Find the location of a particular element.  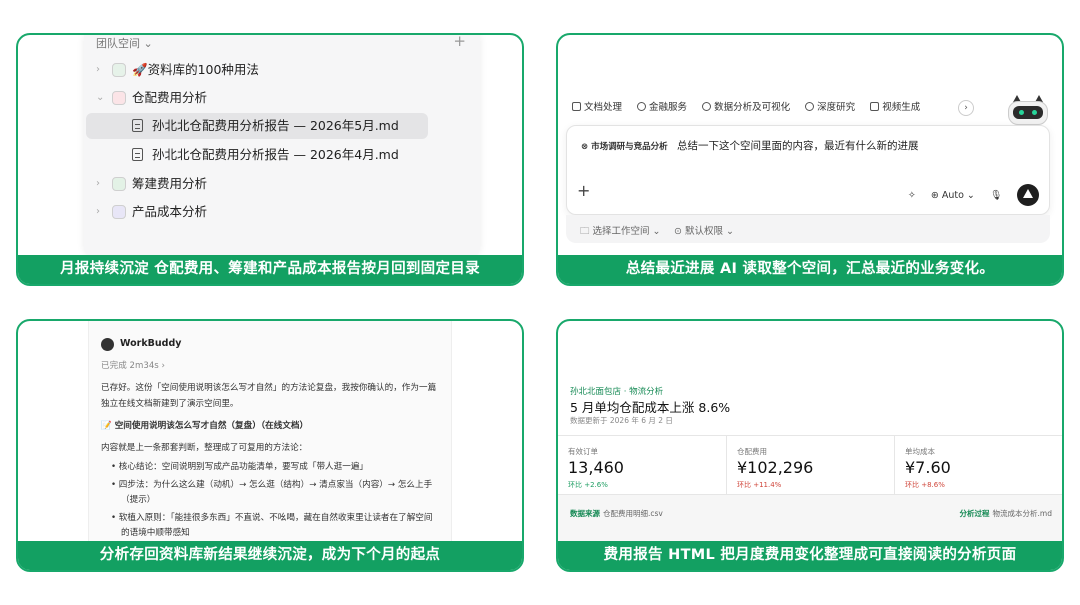

tree-item-folder: › 🚀资料库的100种用法 is located at coordinates (257, 70).